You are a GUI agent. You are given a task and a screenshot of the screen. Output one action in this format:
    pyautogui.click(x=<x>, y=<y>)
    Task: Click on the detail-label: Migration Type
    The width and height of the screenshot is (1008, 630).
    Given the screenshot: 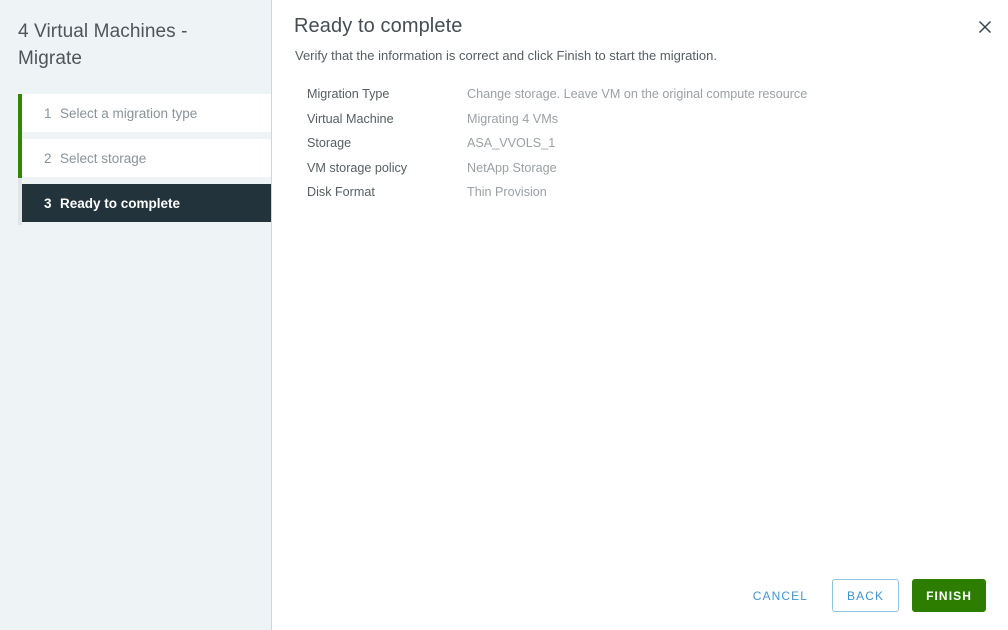 What is the action you would take?
    pyautogui.click(x=348, y=94)
    